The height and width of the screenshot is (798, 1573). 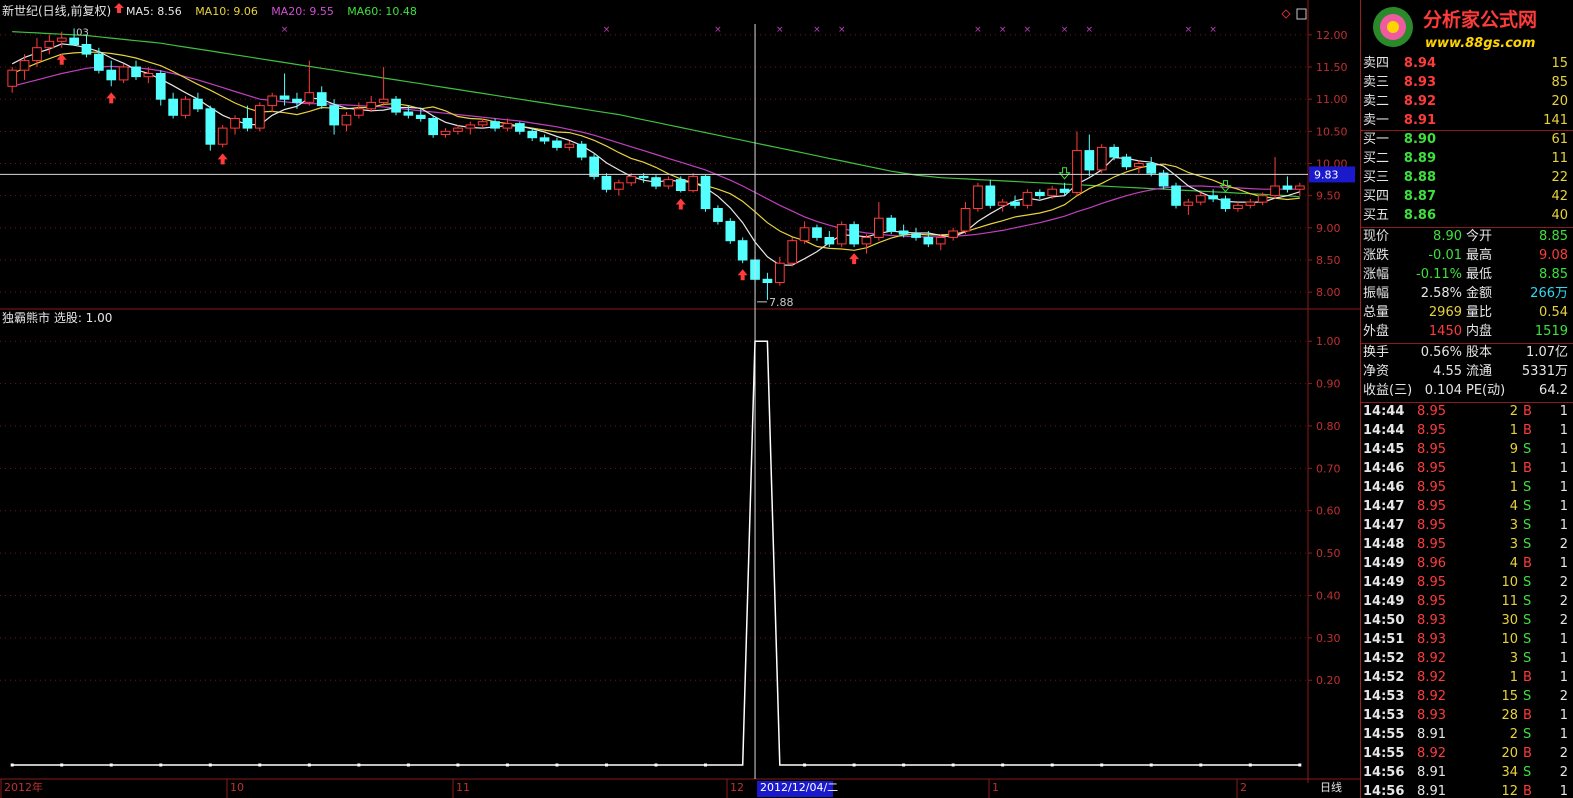 I want to click on ask-price: 8.93, so click(x=1419, y=82).